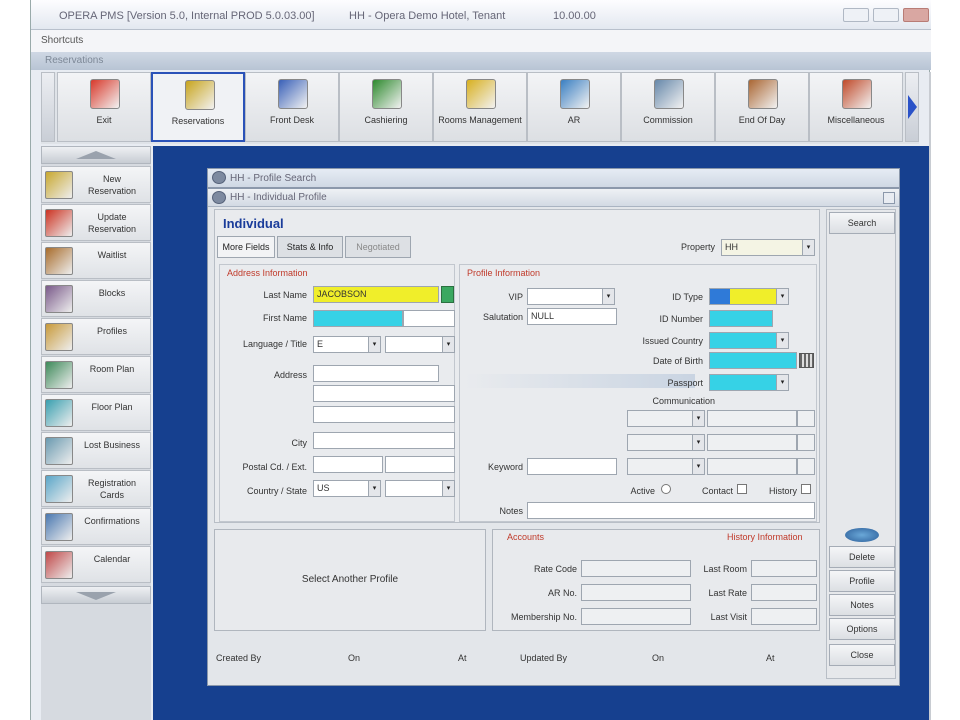 Image resolution: width=960 pixels, height=720 pixels. Describe the element at coordinates (96, 564) in the screenshot. I see `nav-item-calendar: Calendar` at that location.